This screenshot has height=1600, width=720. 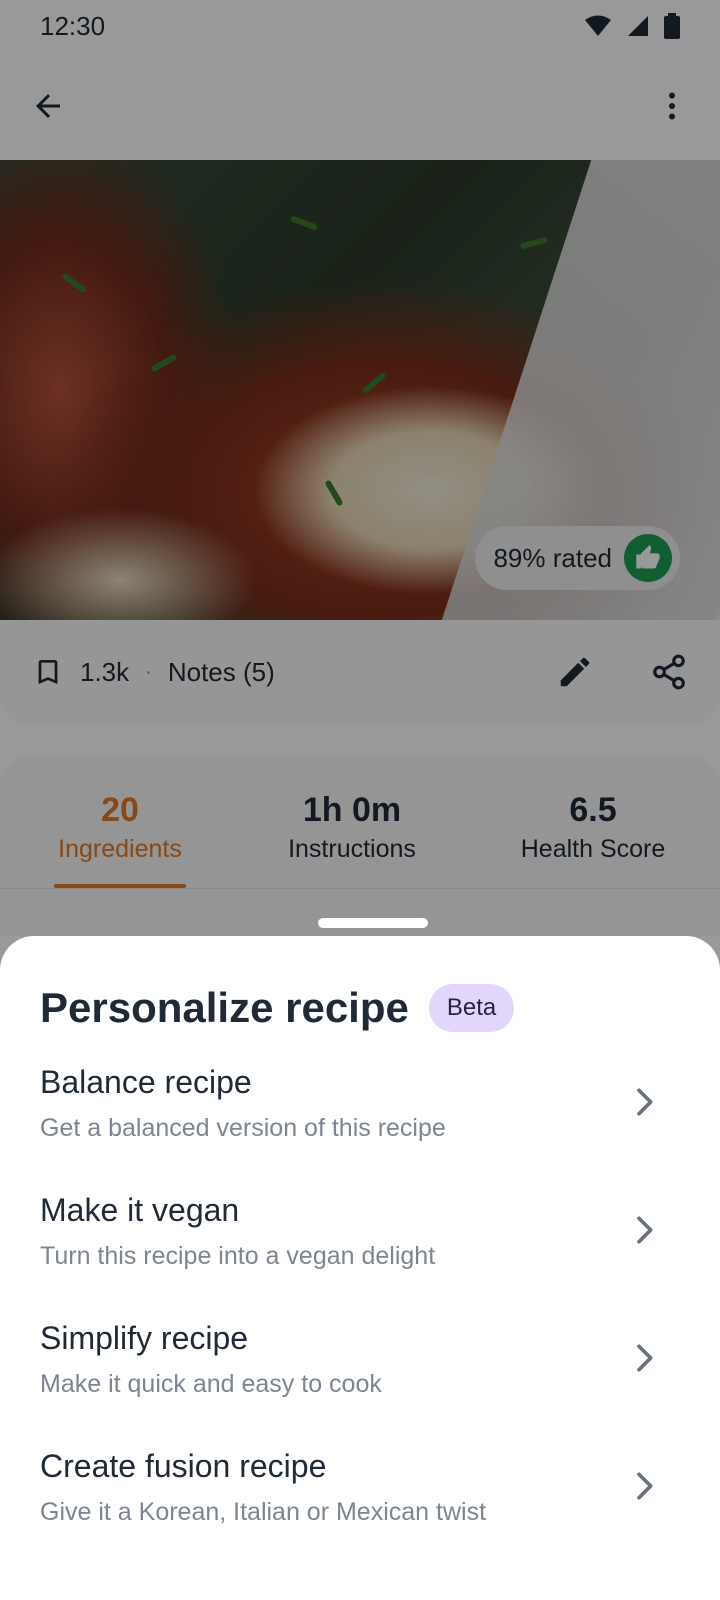 I want to click on option-title: Create fusion recipe, so click(x=183, y=1466).